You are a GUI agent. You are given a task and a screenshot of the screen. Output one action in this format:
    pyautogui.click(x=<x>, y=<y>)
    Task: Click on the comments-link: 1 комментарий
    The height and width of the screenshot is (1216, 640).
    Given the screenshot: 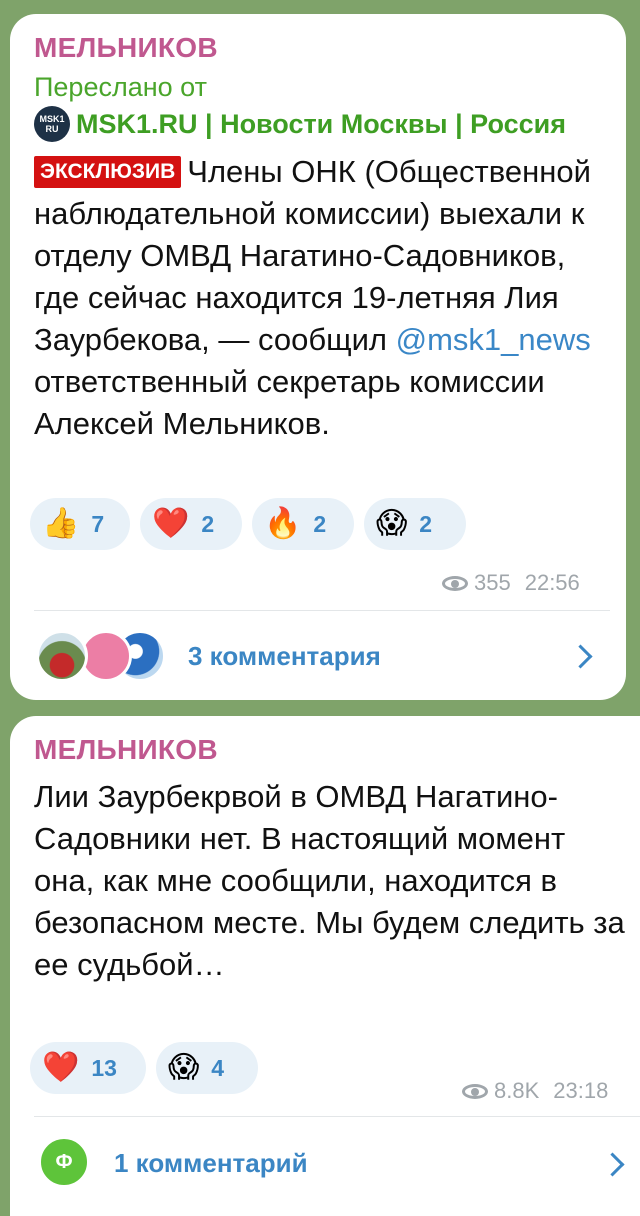 What is the action you would take?
    pyautogui.click(x=211, y=1163)
    